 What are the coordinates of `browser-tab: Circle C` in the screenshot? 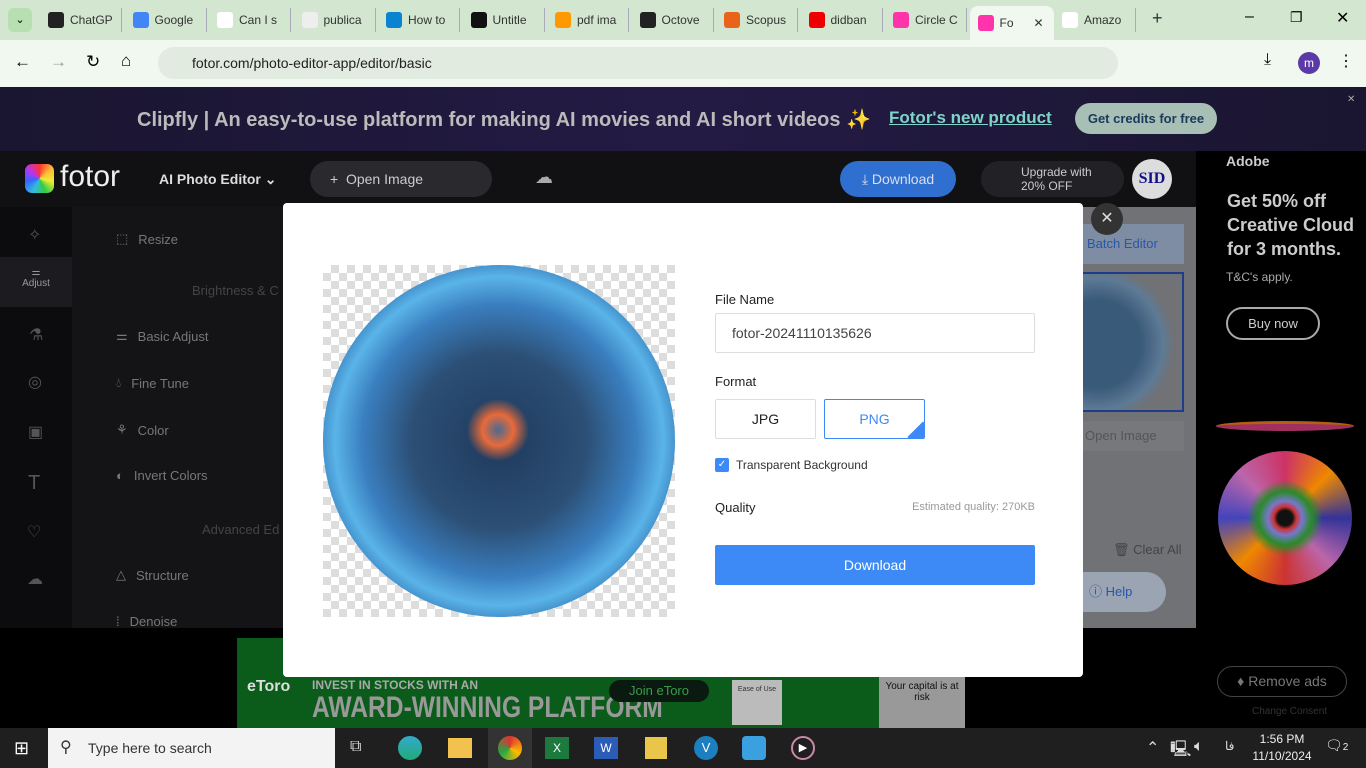 It's located at (926, 20).